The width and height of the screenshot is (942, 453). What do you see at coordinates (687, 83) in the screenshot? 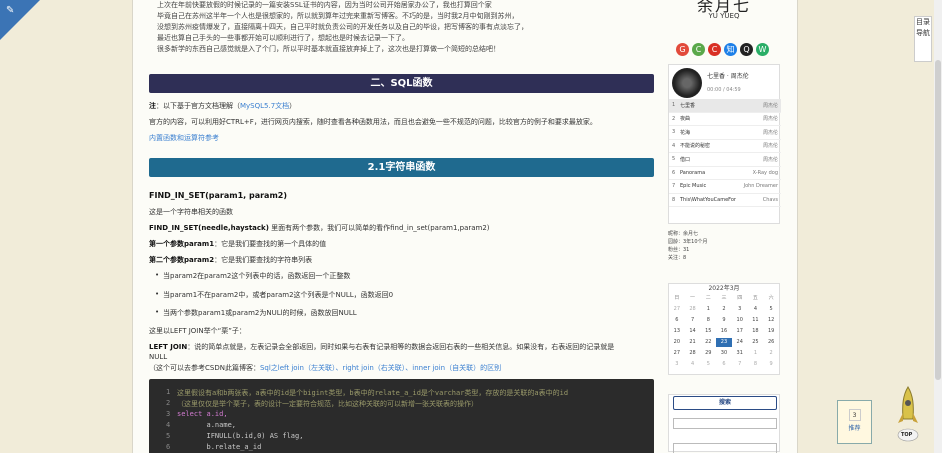
I see `album-cover` at bounding box center [687, 83].